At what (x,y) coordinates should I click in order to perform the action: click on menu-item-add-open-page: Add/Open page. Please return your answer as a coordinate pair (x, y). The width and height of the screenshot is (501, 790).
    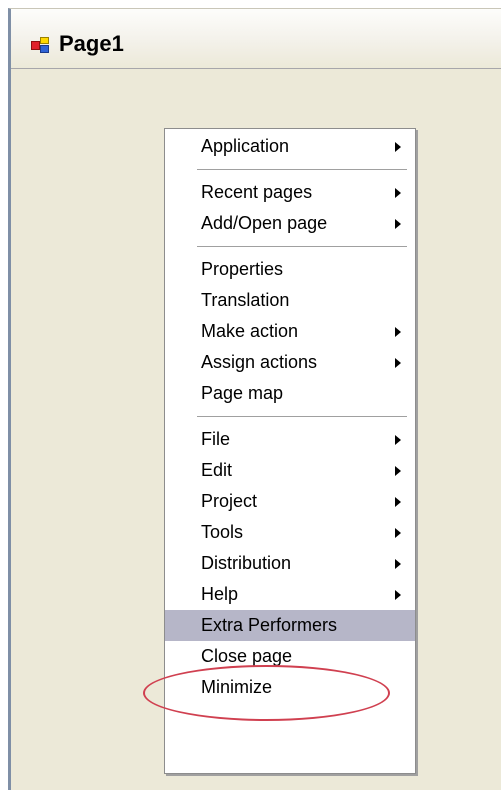
    Looking at the image, I should click on (290, 223).